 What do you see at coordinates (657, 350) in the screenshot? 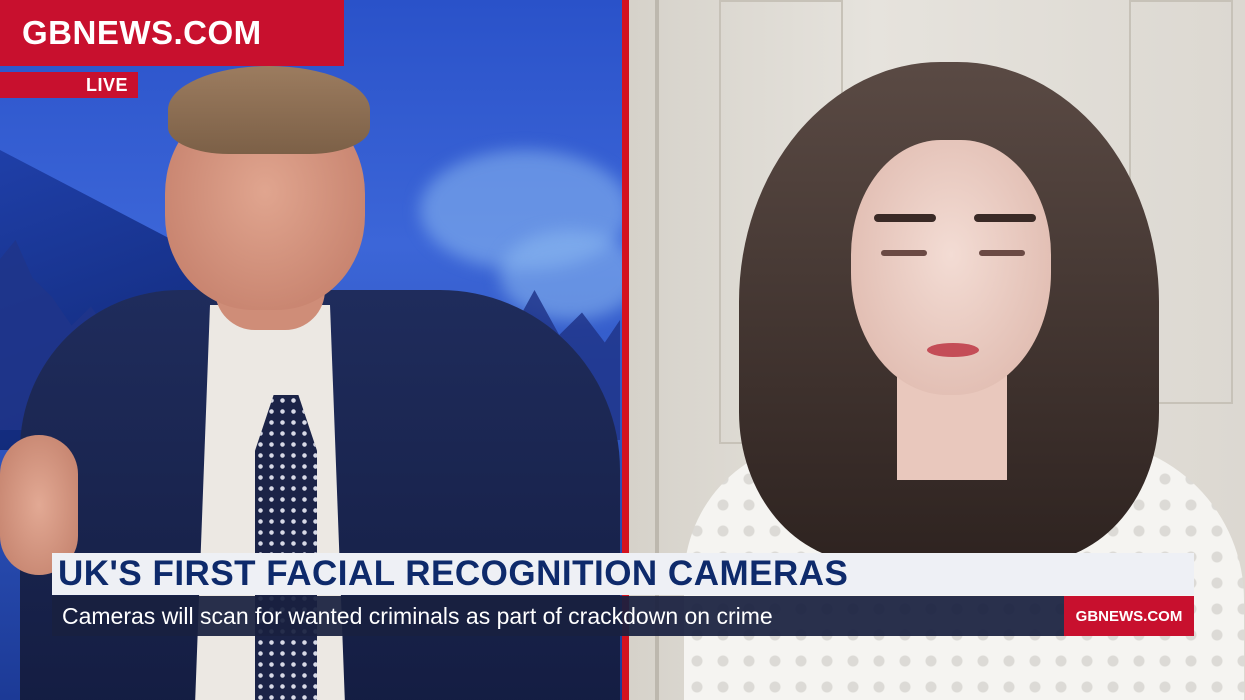
I see `door-frame` at bounding box center [657, 350].